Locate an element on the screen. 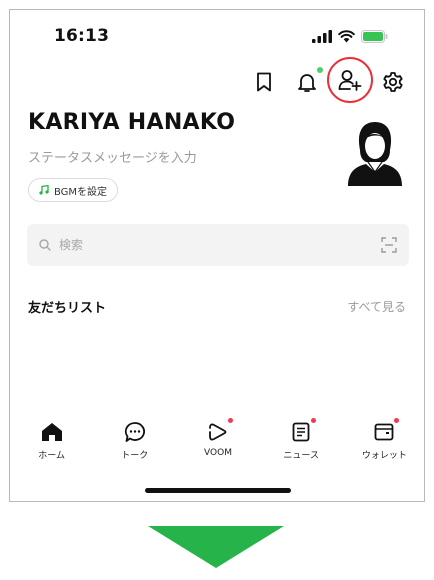 The image size is (434, 580). tab-chat: トーク is located at coordinates (134, 443).